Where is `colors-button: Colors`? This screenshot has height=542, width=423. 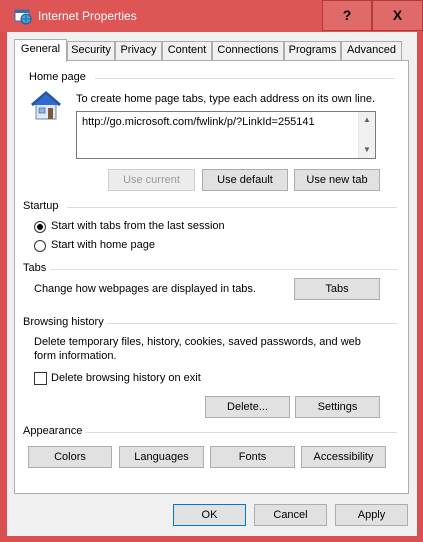 colors-button: Colors is located at coordinates (70, 457).